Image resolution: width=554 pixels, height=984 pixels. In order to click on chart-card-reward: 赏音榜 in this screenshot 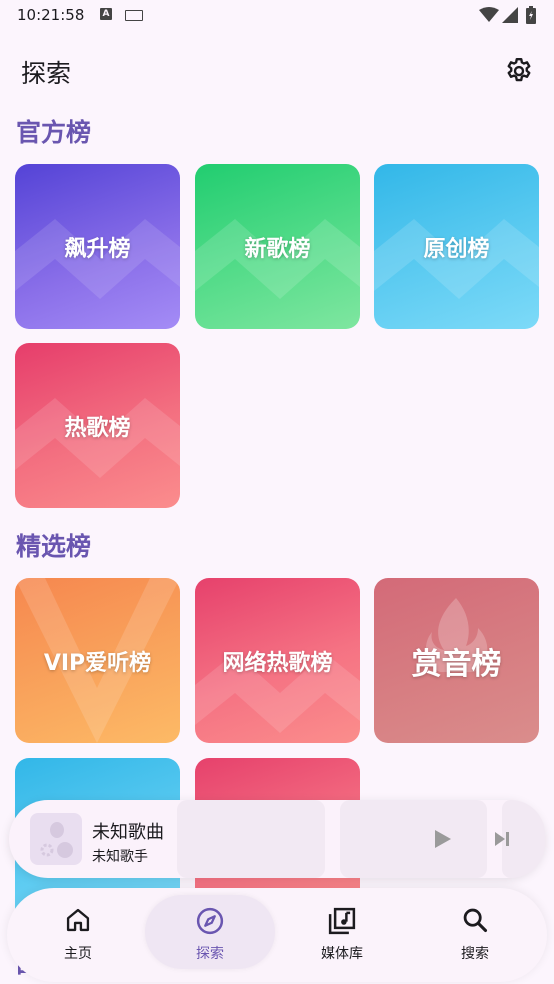, I will do `click(456, 660)`.